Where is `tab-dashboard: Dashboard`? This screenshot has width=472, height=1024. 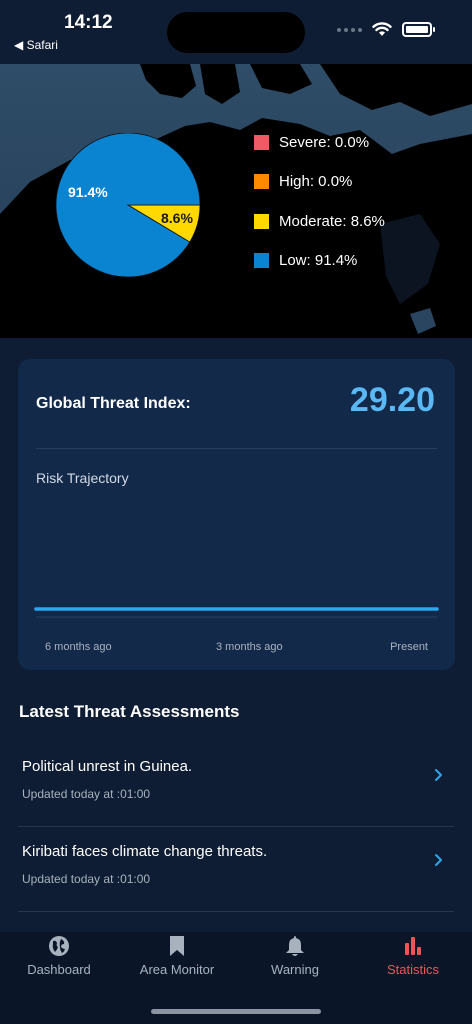 tab-dashboard: Dashboard is located at coordinates (59, 962).